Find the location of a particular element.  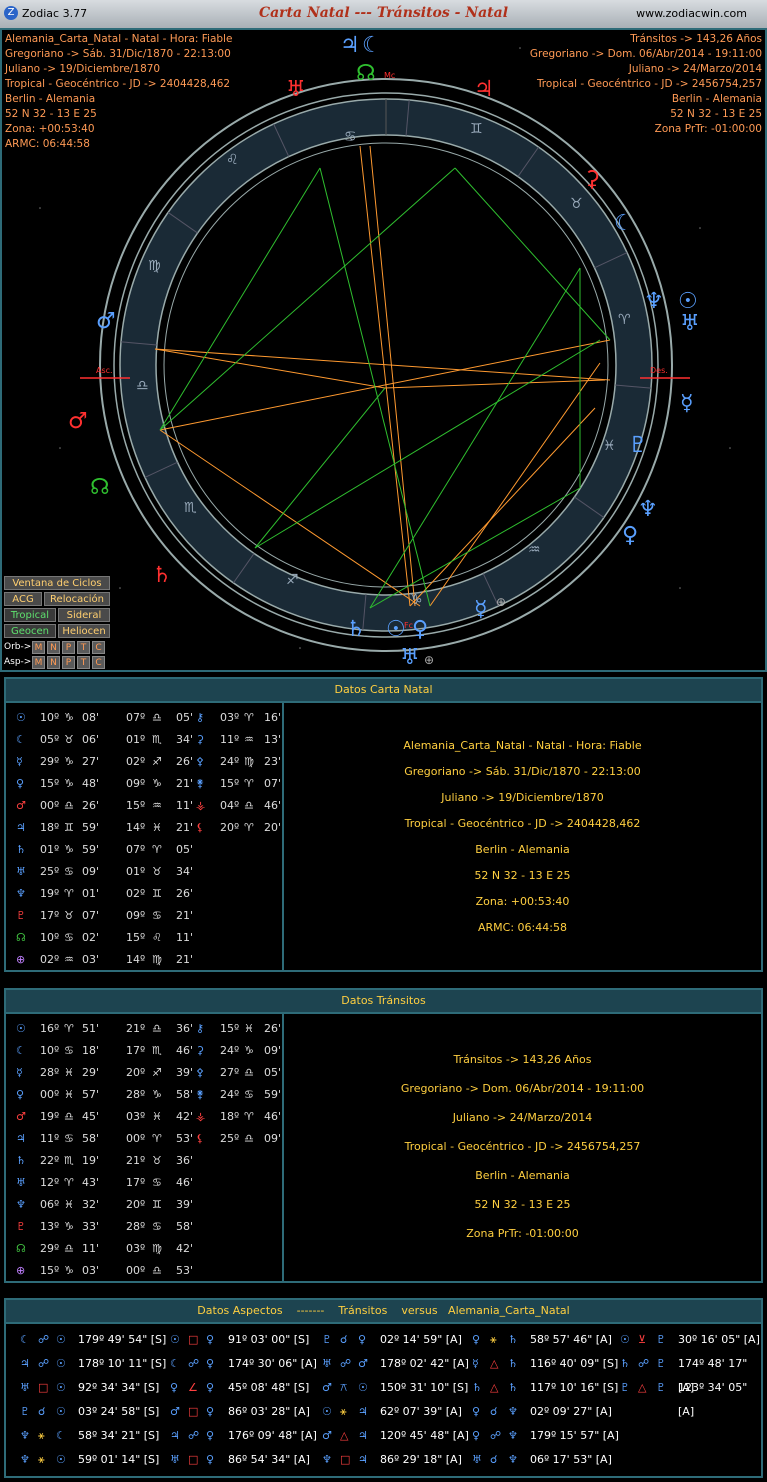

glyph-icon: ♅ is located at coordinates (21, 871).